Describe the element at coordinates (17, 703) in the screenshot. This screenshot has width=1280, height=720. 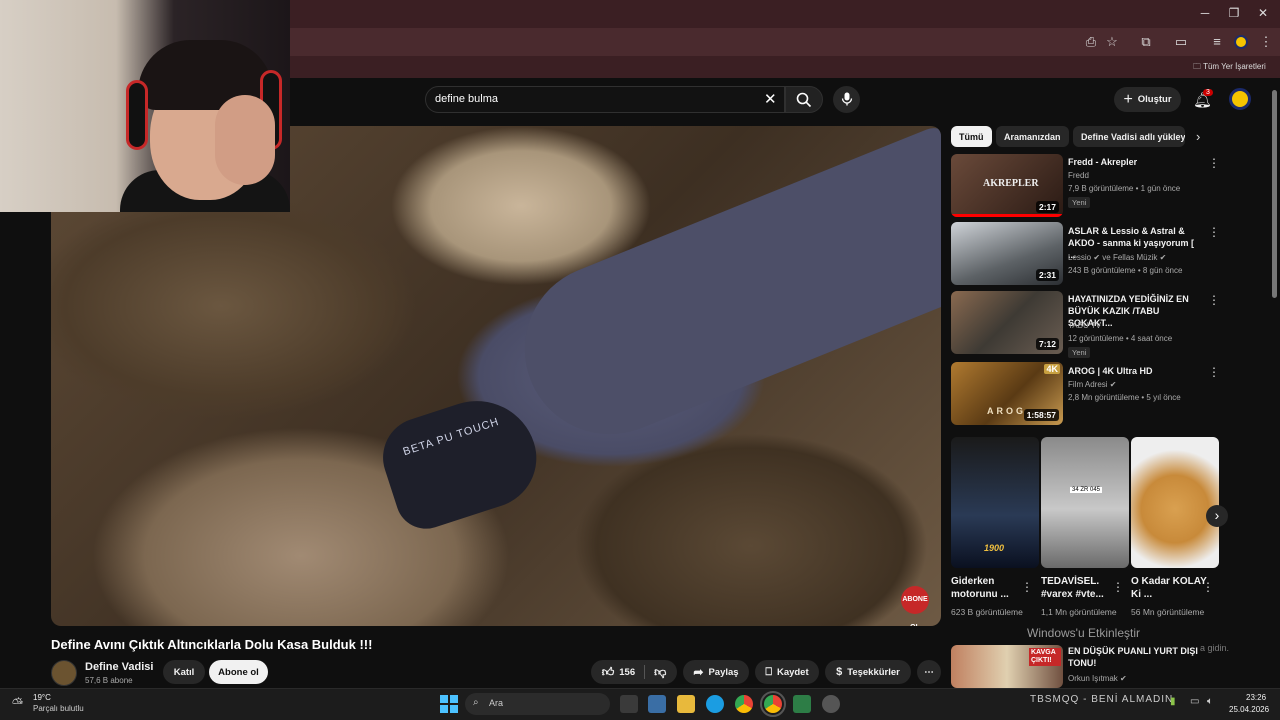
I see `weather-cloud-icon: ⛅︎` at that location.